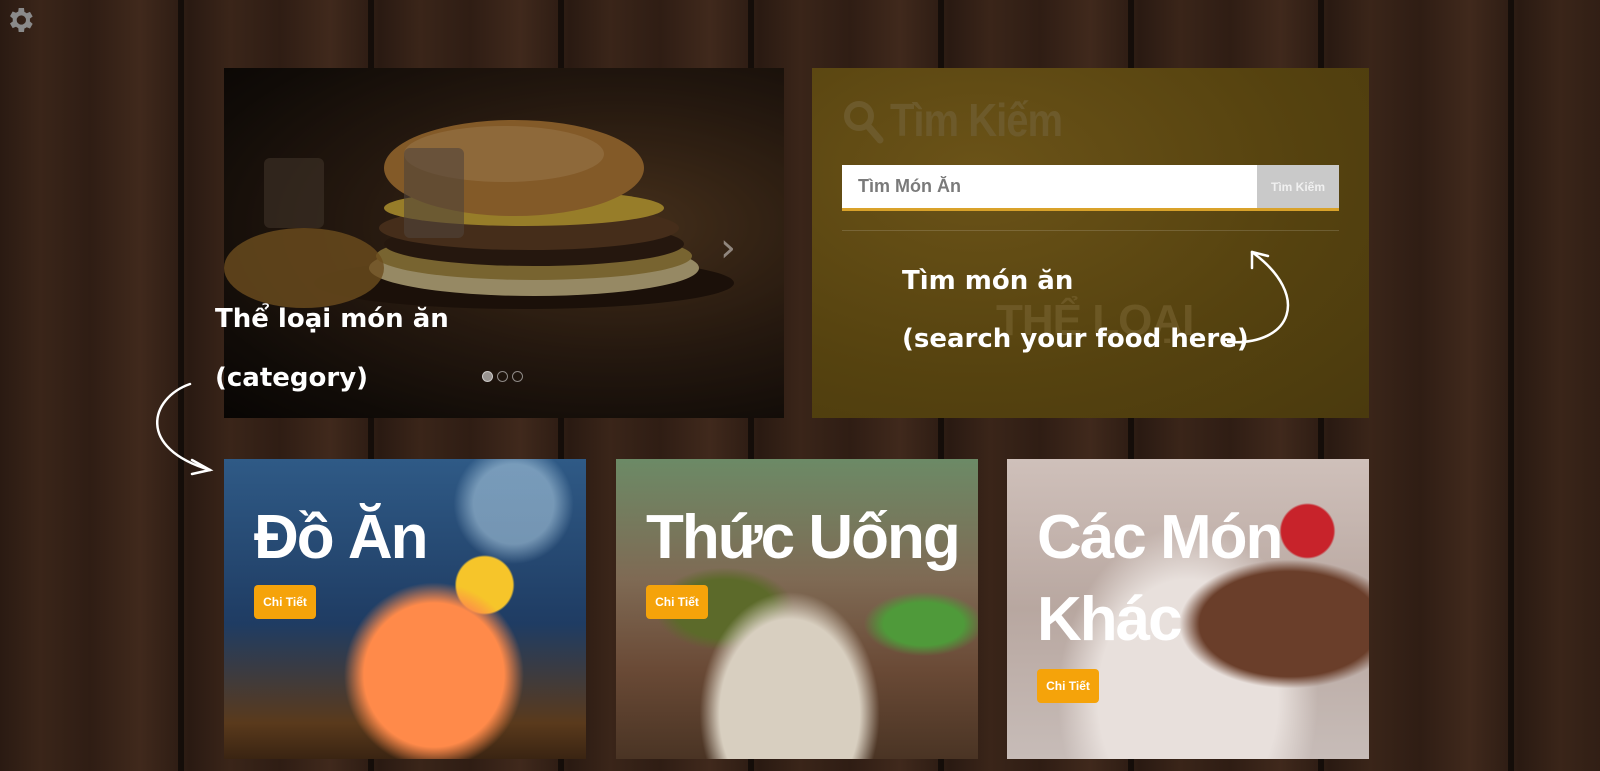 The height and width of the screenshot is (771, 1600). What do you see at coordinates (797, 609) in the screenshot?
I see `category-card-drinks: Thức Uống Chi Tiết` at bounding box center [797, 609].